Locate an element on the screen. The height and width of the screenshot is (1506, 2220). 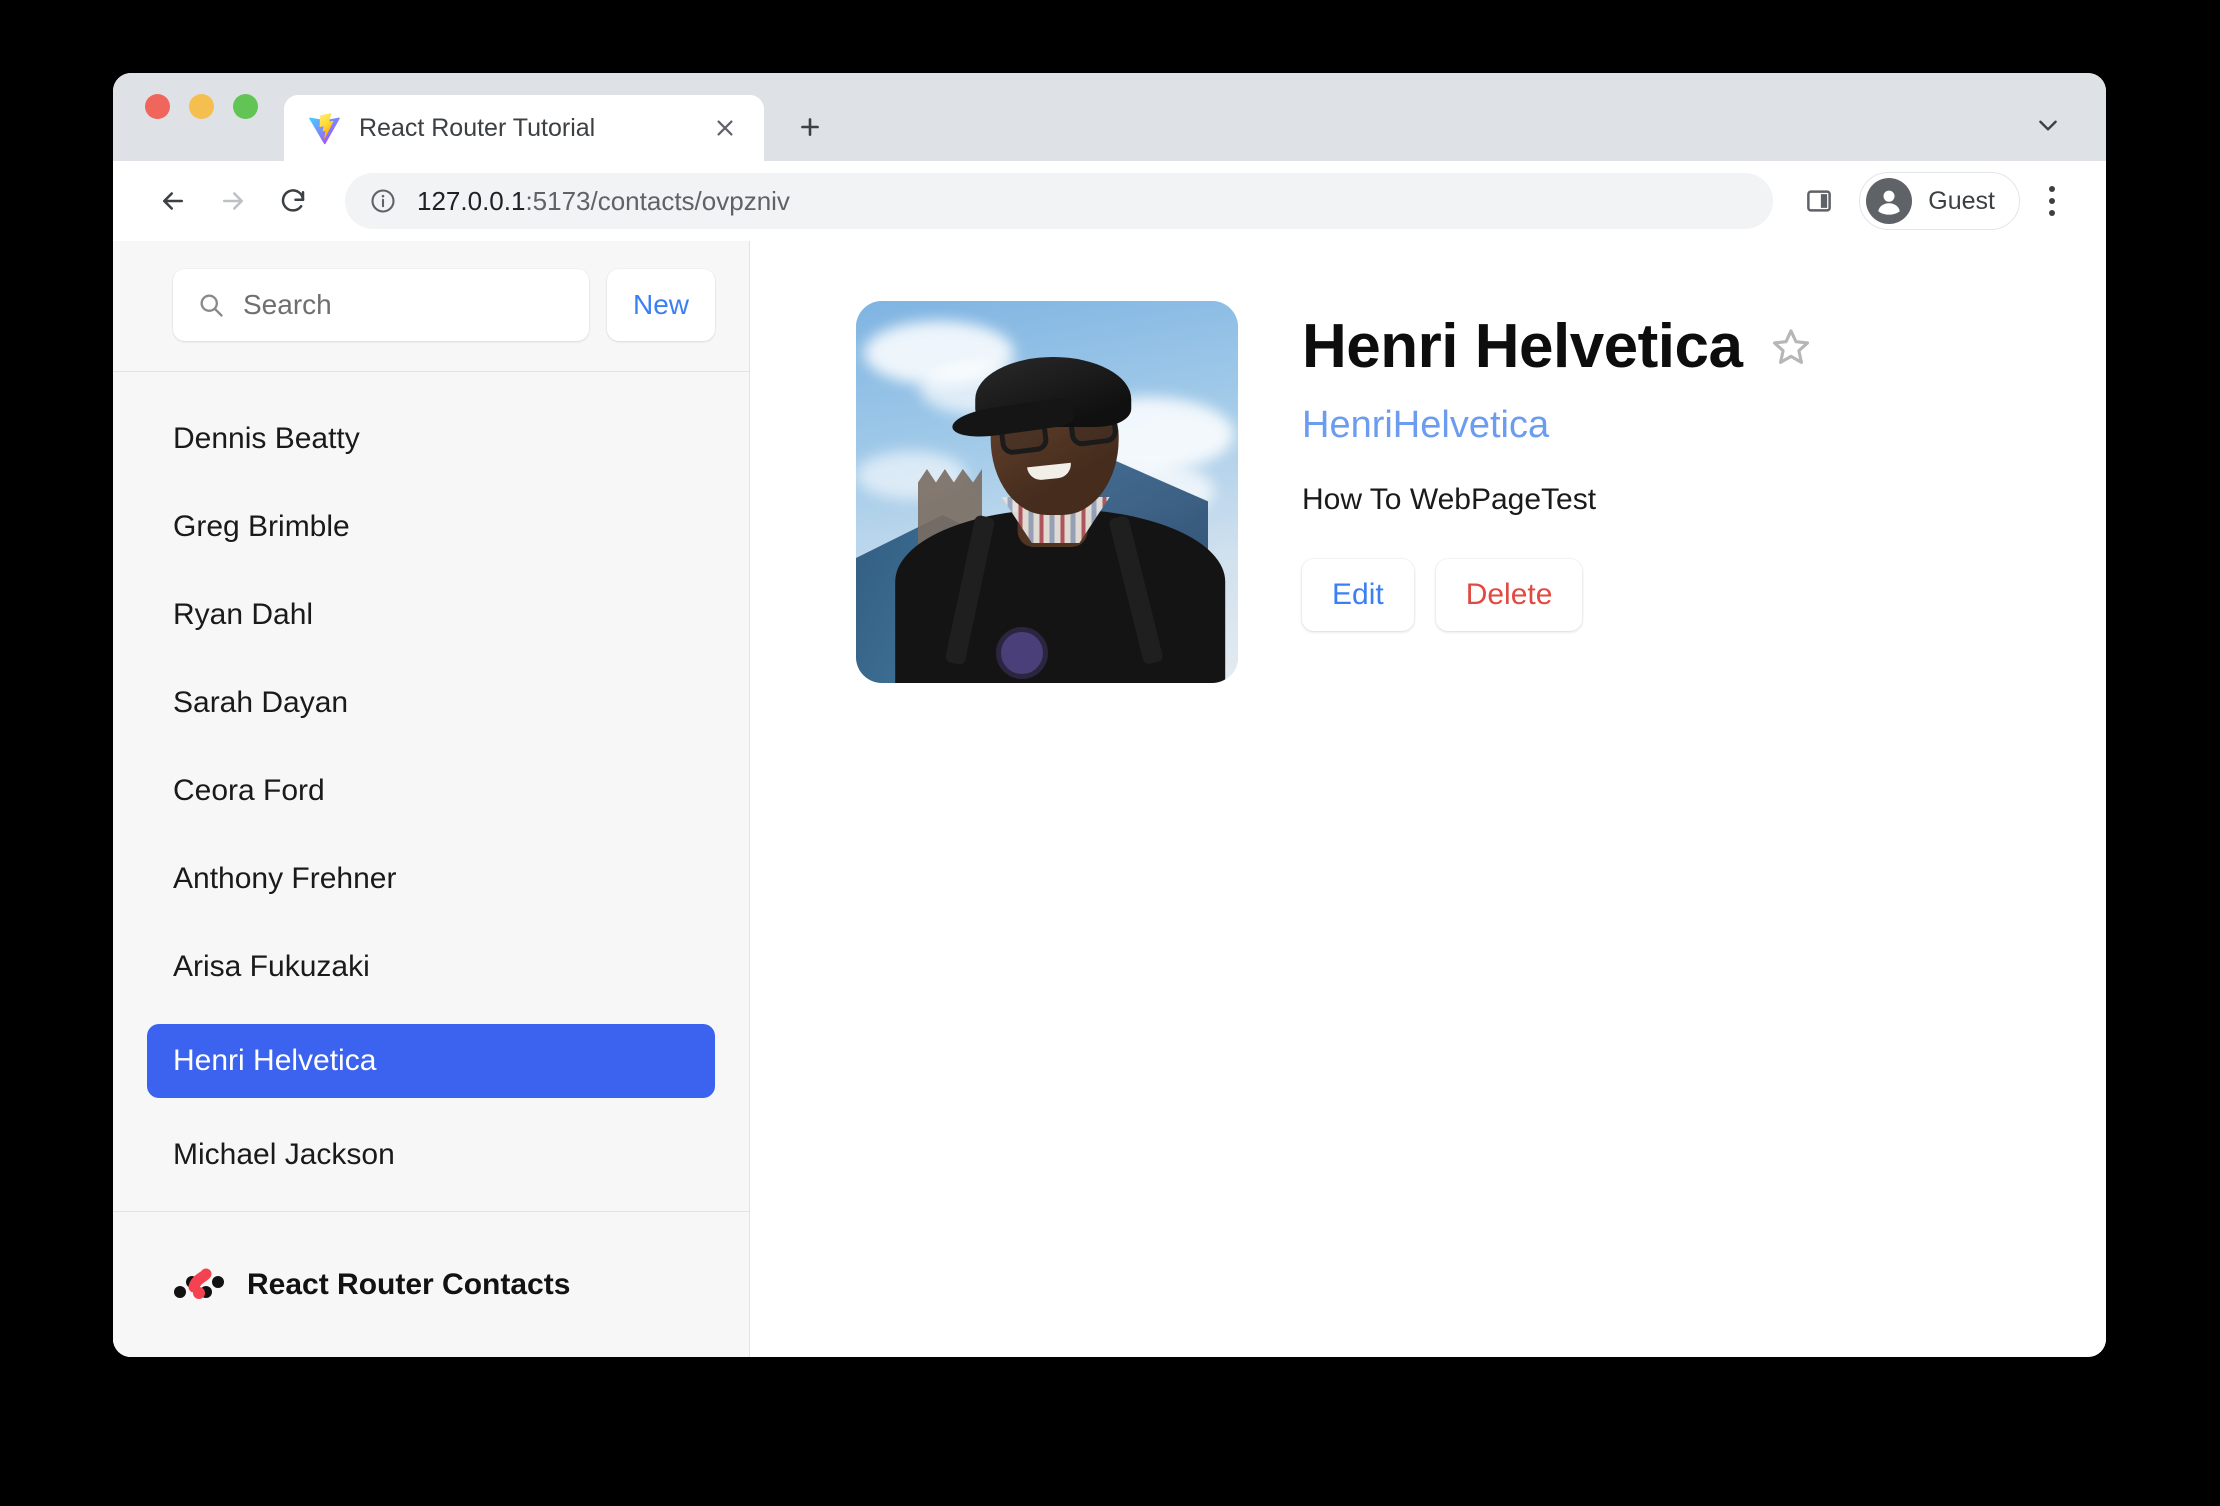
tab-strip: React Router Tutorial is located at coordinates (1109, 117).